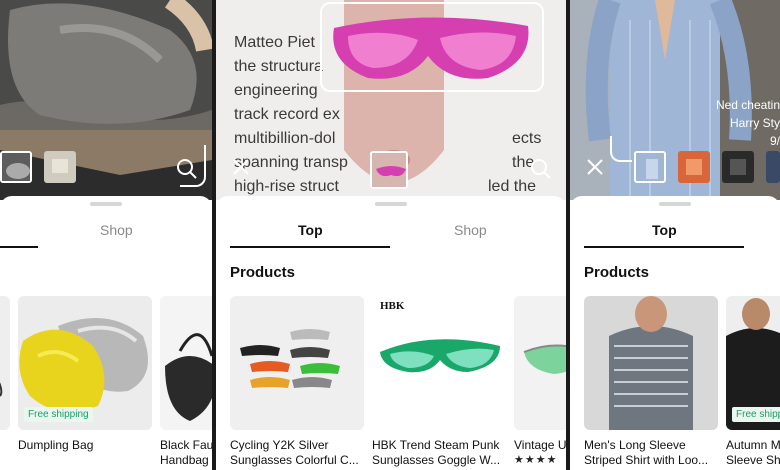  I want to click on background-text-line: track record ex, so click(287, 114).